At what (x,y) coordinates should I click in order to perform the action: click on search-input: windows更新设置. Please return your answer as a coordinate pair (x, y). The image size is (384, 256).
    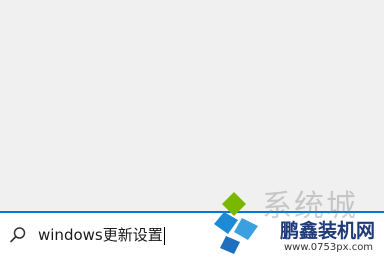
    Looking at the image, I should click on (128, 235).